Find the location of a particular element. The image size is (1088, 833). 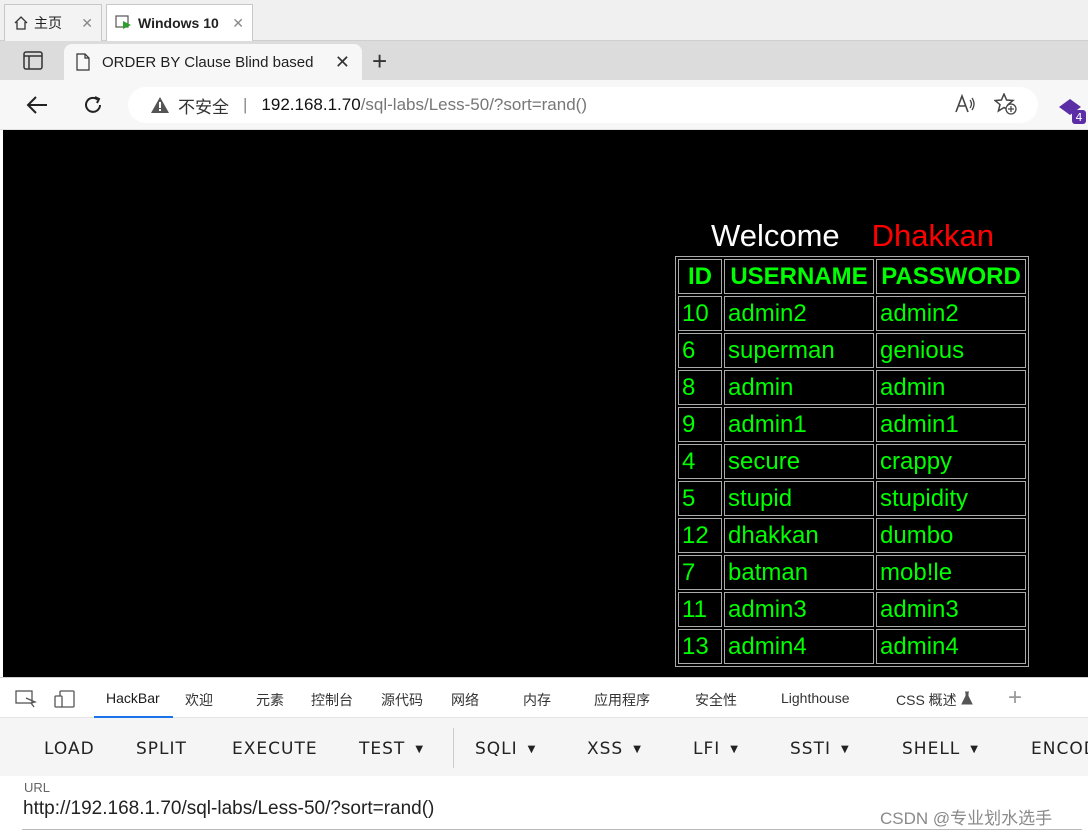

refresh-button is located at coordinates (93, 105).